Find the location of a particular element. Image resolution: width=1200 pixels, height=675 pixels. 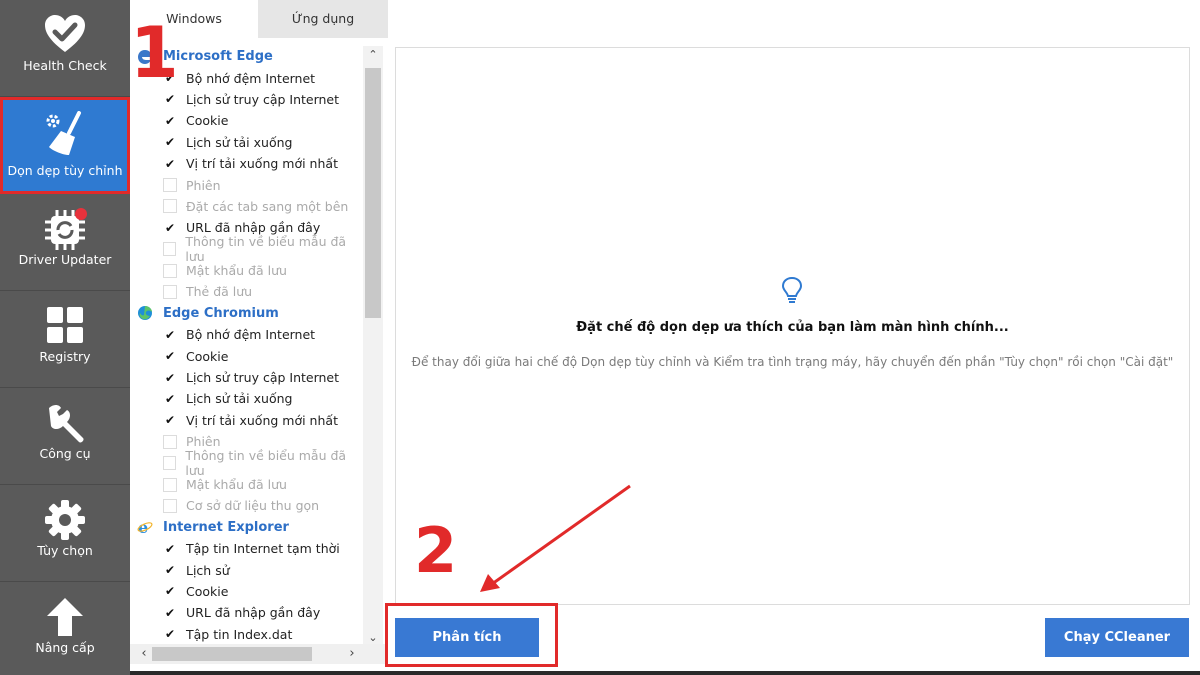

scroll-up-icon: ⌃ is located at coordinates (373, 54).